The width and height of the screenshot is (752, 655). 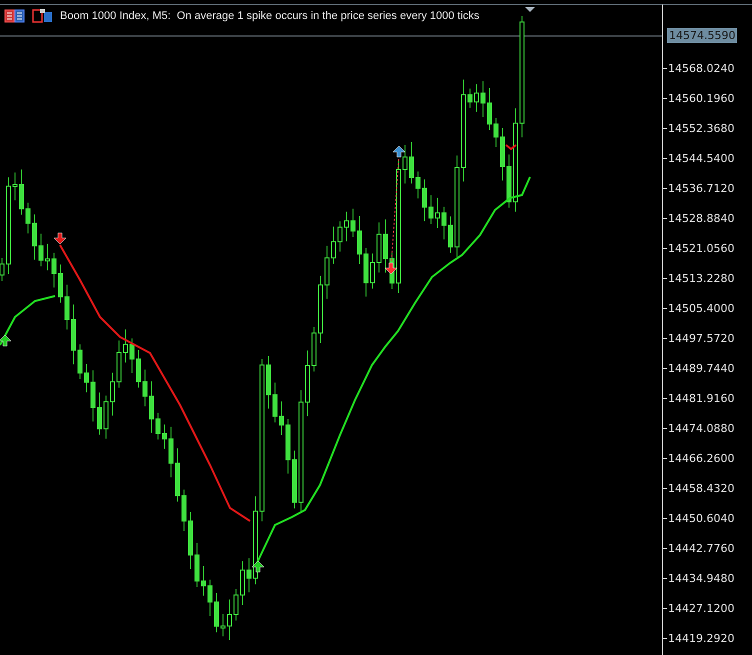 What do you see at coordinates (702, 35) in the screenshot?
I see `current-price-label: 14574.5590` at bounding box center [702, 35].